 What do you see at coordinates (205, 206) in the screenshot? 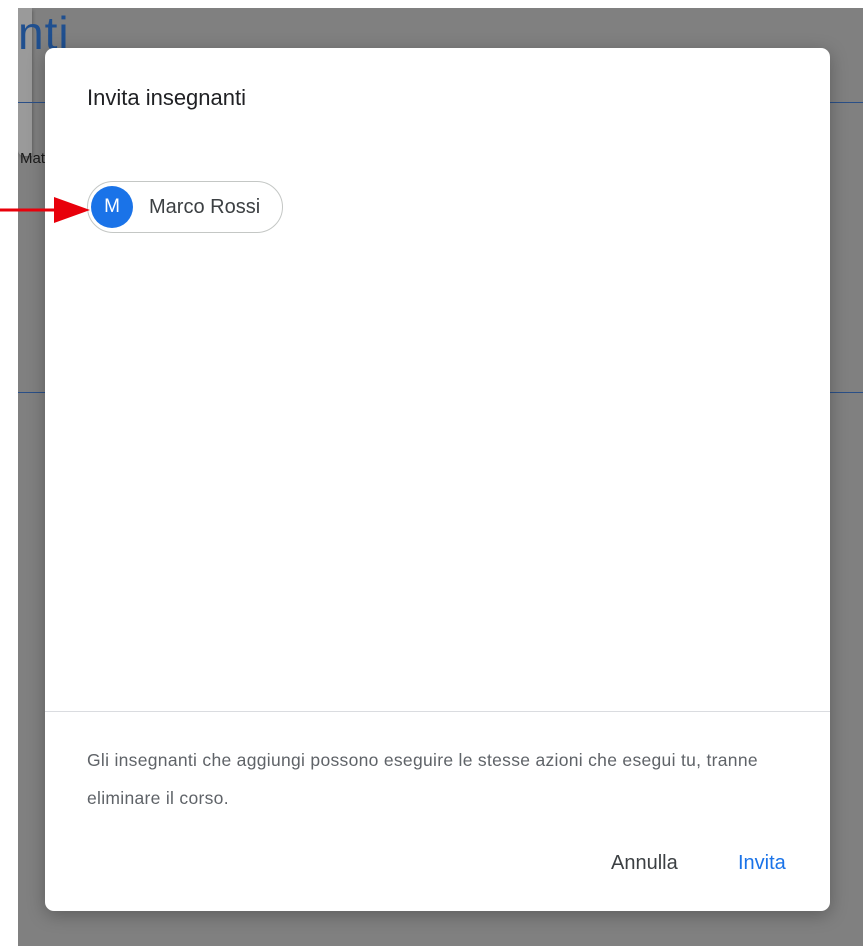
I see `recipient-name: Marco Rossi` at bounding box center [205, 206].